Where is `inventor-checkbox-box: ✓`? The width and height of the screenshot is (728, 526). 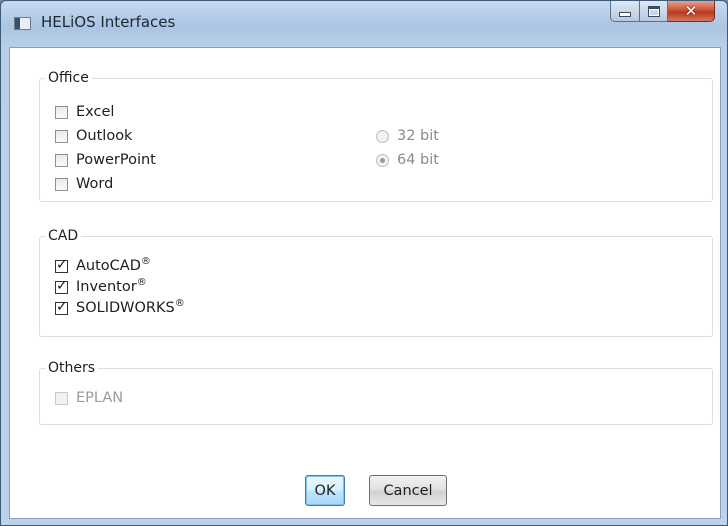
inventor-checkbox-box: ✓ is located at coordinates (61, 286).